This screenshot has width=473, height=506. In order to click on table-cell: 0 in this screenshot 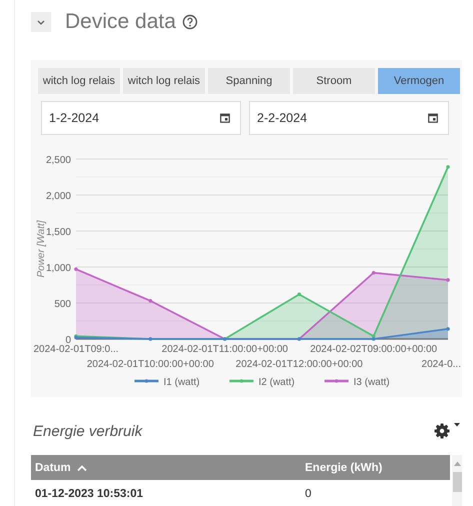, I will do `click(375, 493)`.